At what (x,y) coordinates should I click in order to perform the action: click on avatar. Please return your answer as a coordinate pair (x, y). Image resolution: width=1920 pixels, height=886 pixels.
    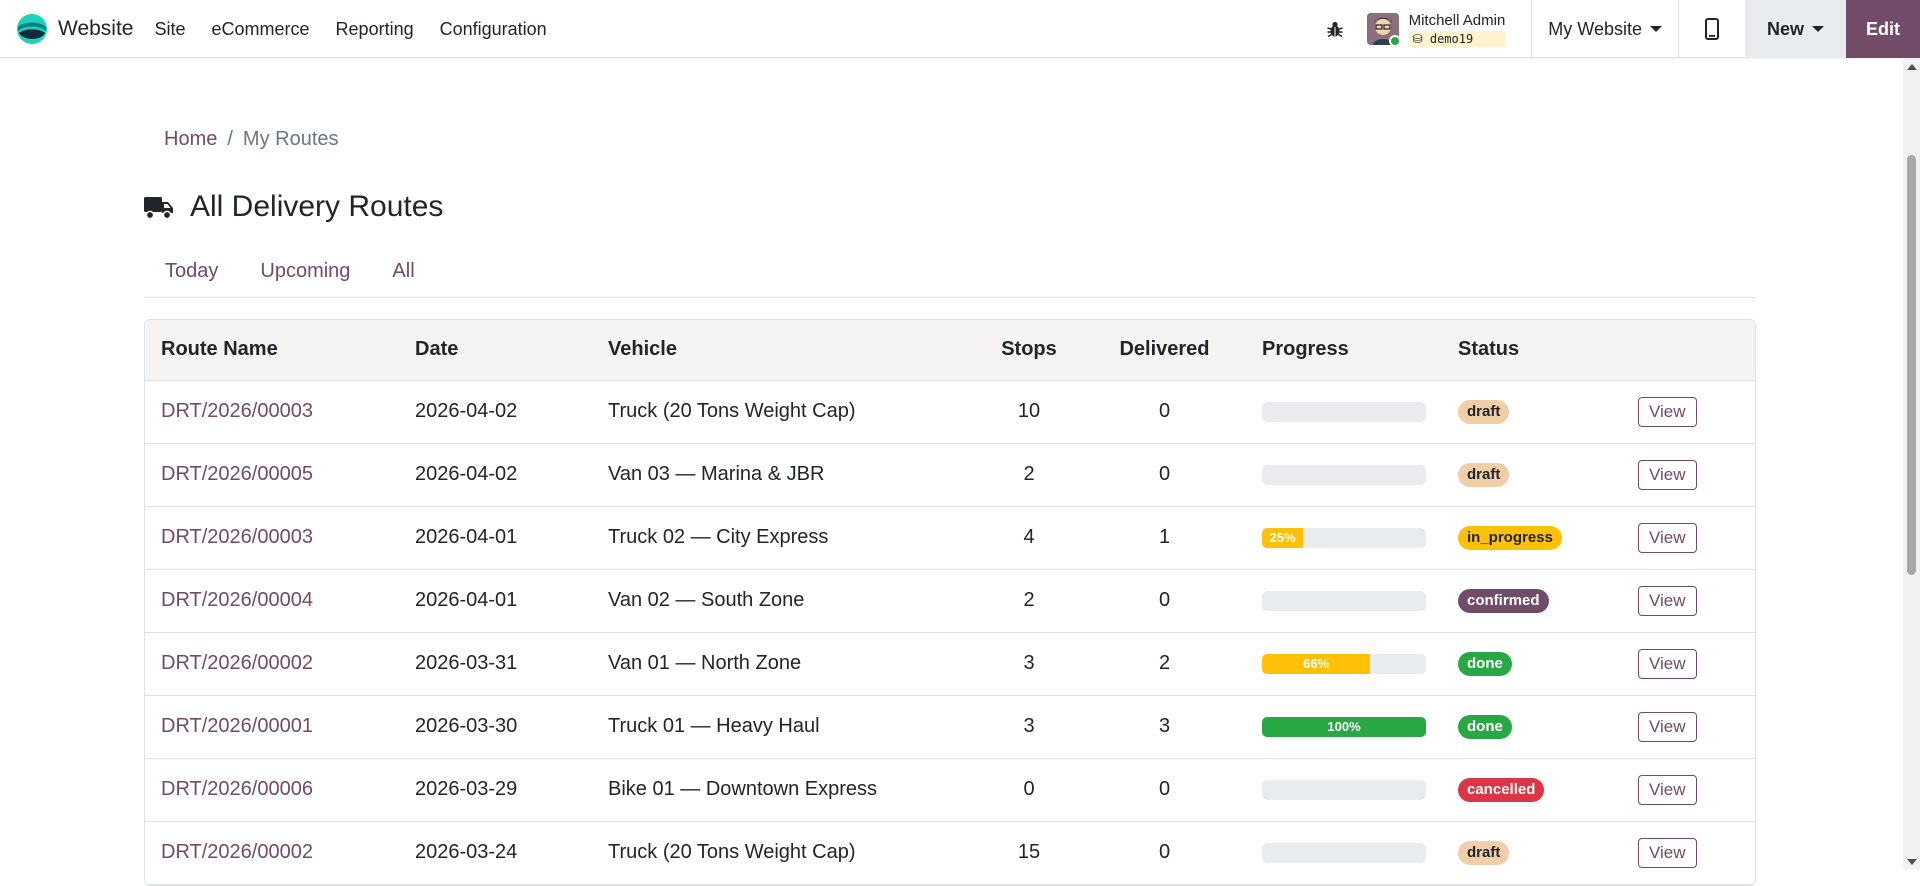
    Looking at the image, I should click on (1382, 29).